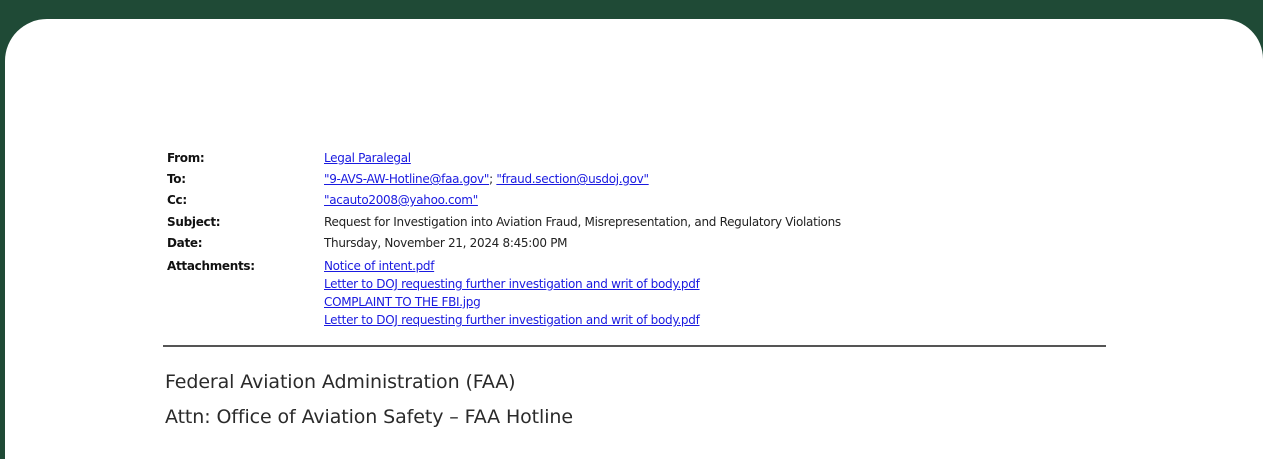  Describe the element at coordinates (406, 179) in the screenshot. I see `to-recipient-link: "9-AVS-AW-Hotline@faa.gov"` at that location.